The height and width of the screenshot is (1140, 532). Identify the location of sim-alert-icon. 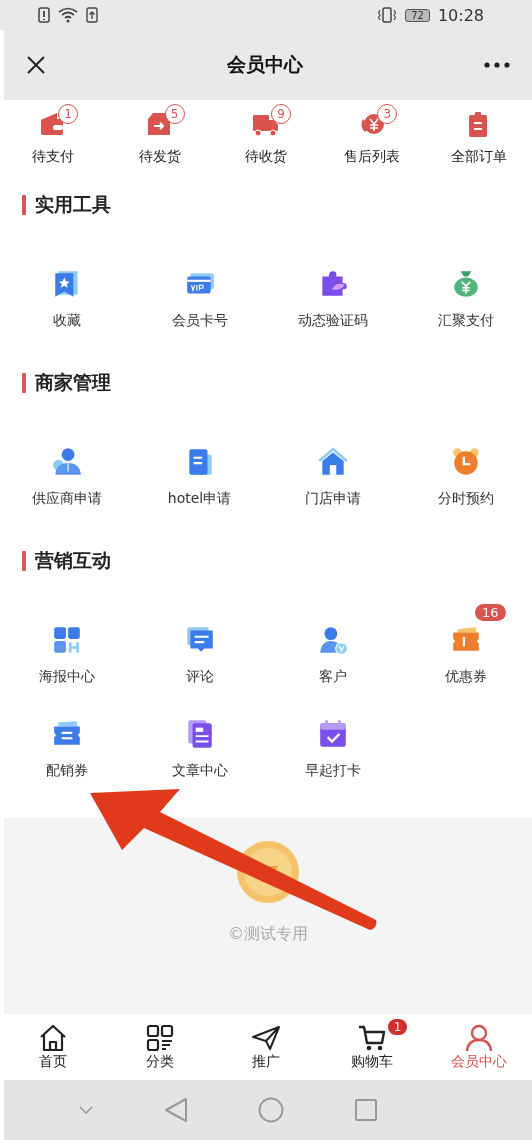
(44, 15).